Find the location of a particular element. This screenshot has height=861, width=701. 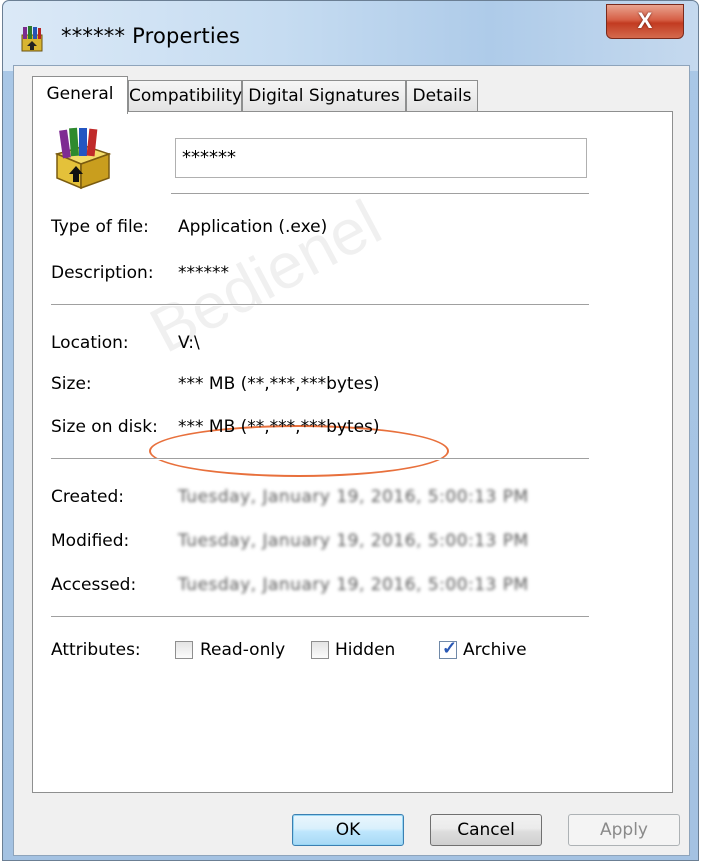

hidden-checkbox is located at coordinates (320, 650).